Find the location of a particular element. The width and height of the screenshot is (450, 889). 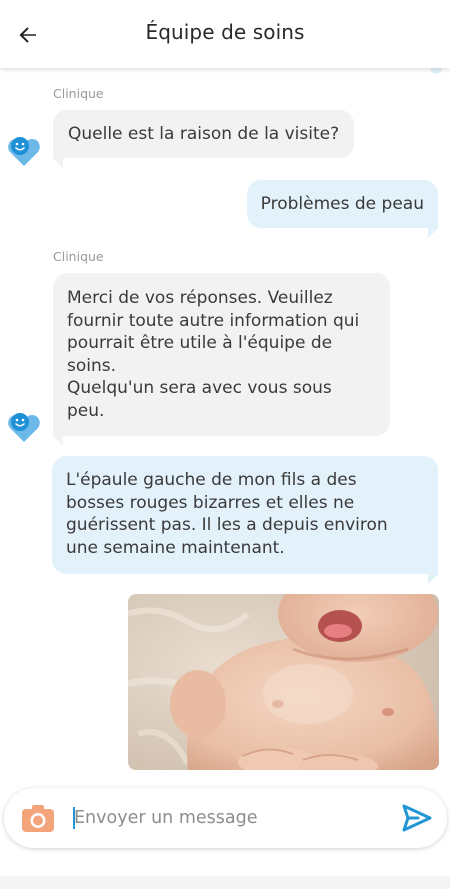

previous-message-edge is located at coordinates (436, 71).